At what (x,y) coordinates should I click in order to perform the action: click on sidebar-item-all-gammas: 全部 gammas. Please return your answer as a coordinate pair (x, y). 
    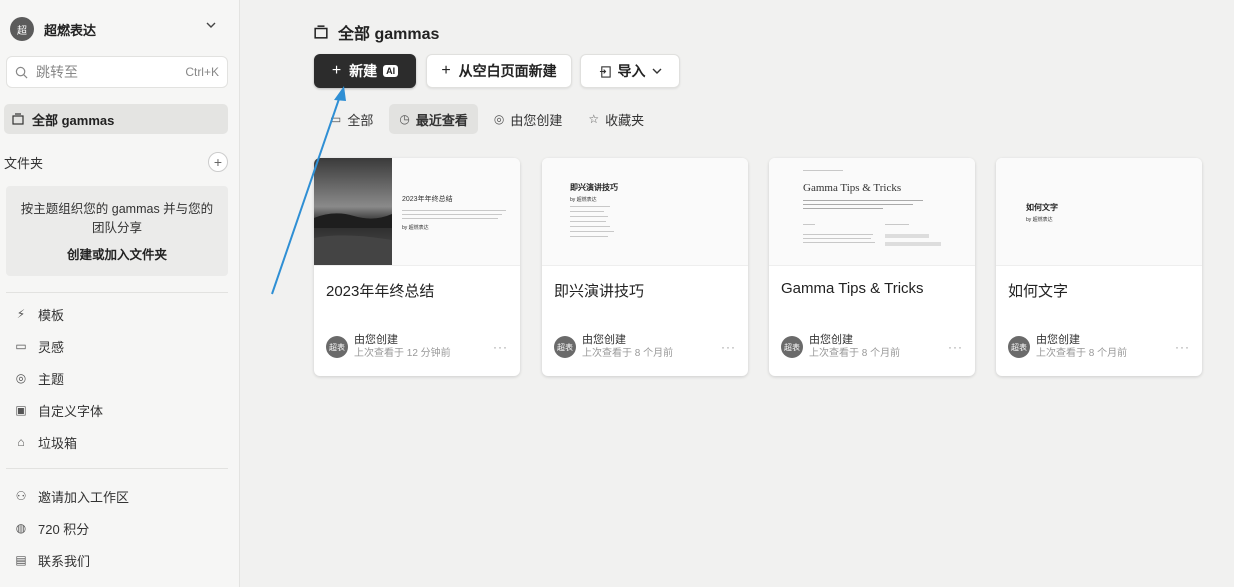
    Looking at the image, I should click on (116, 119).